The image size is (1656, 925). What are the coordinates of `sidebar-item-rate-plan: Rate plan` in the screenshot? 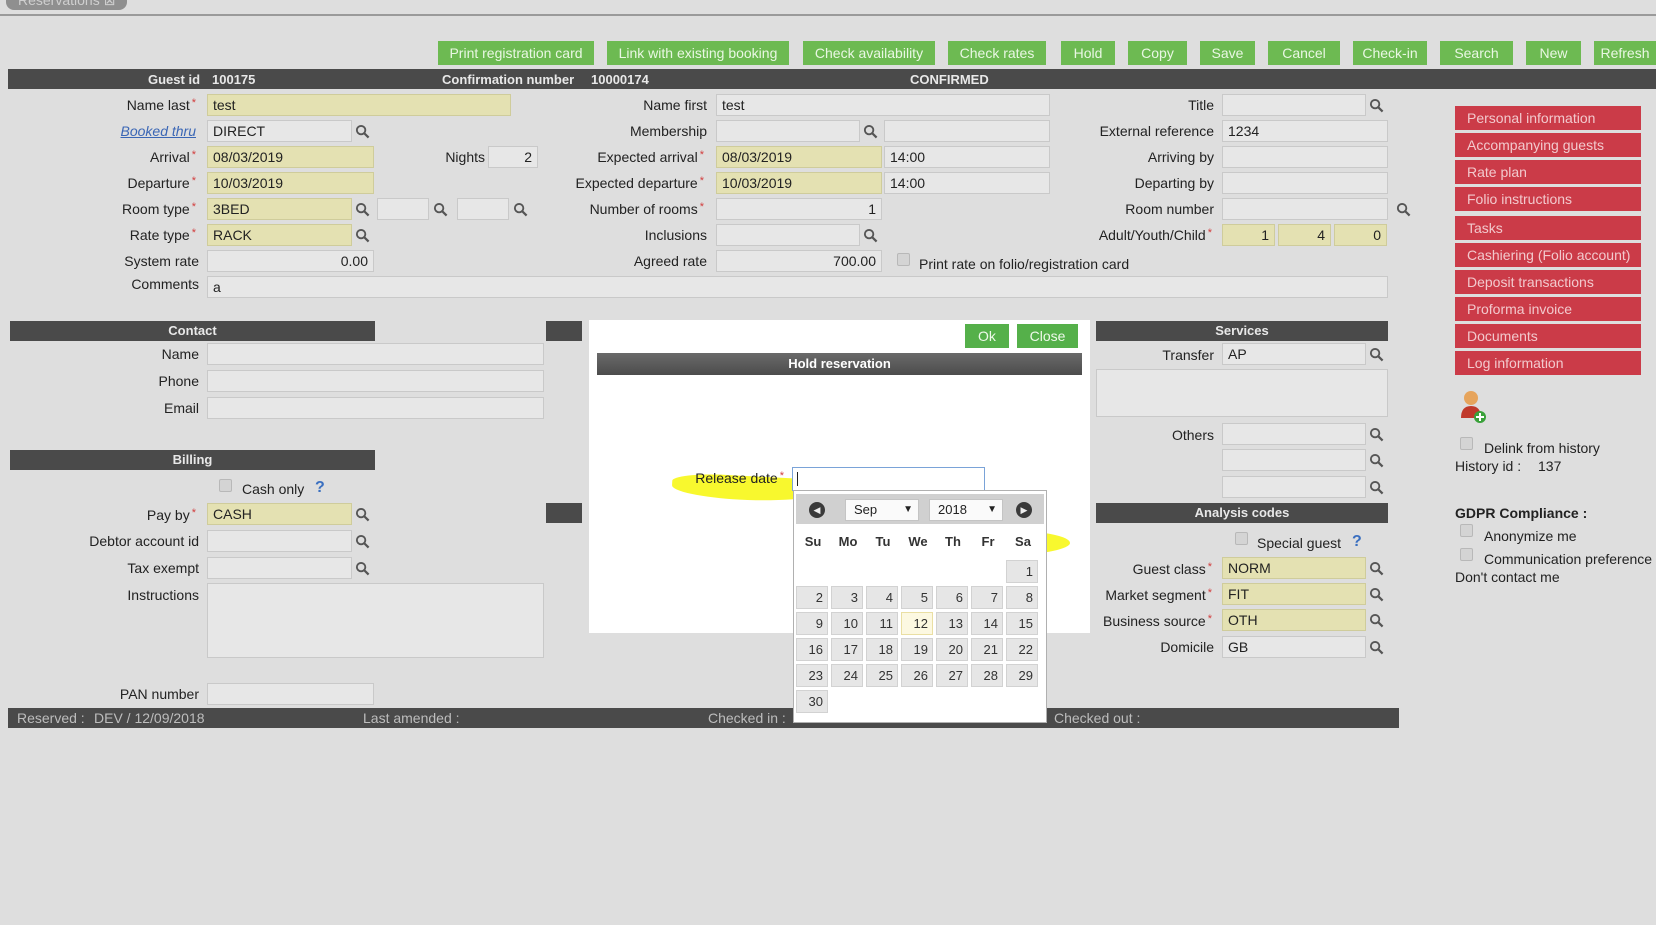 It's located at (1548, 172).